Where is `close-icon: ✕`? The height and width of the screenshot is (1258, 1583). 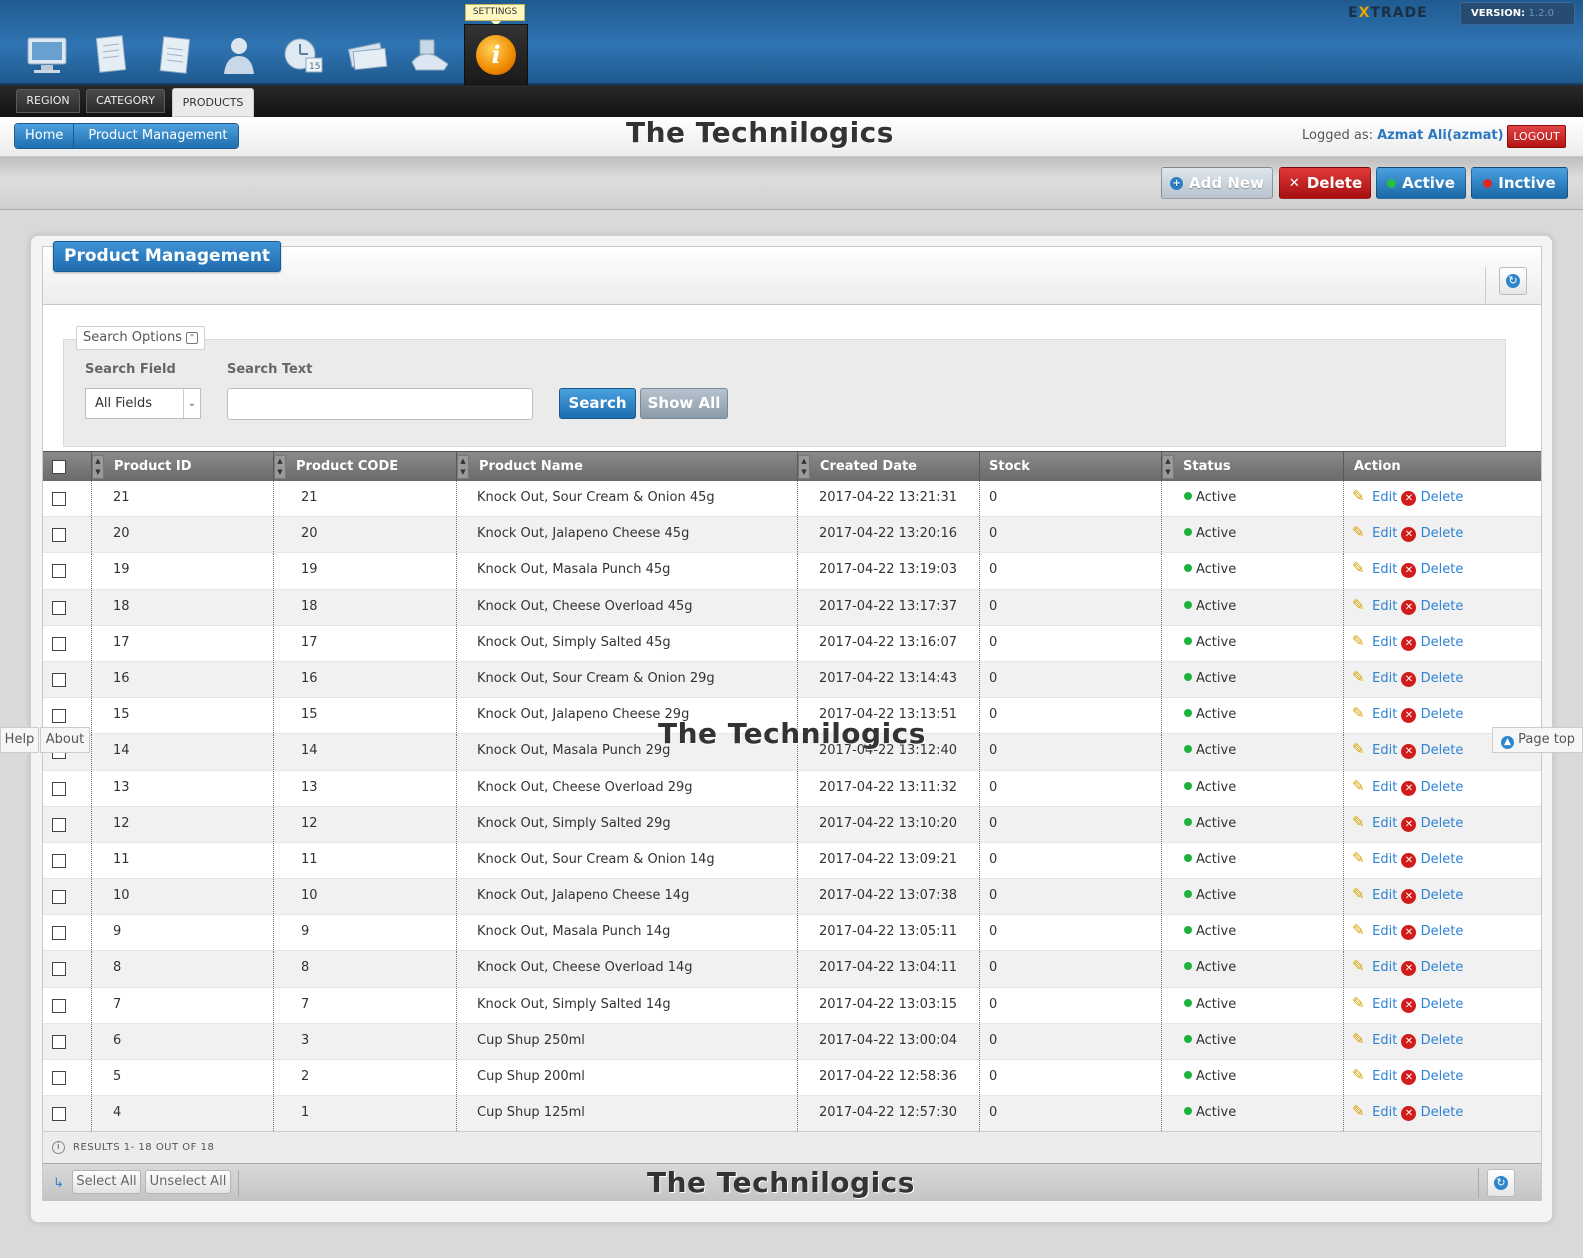 close-icon: ✕ is located at coordinates (1294, 183).